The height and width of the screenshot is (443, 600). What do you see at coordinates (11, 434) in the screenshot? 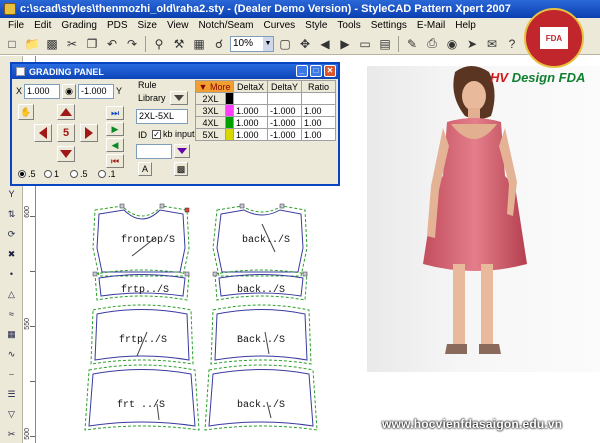
I see `scissor-tool-icon: ✂` at bounding box center [11, 434].